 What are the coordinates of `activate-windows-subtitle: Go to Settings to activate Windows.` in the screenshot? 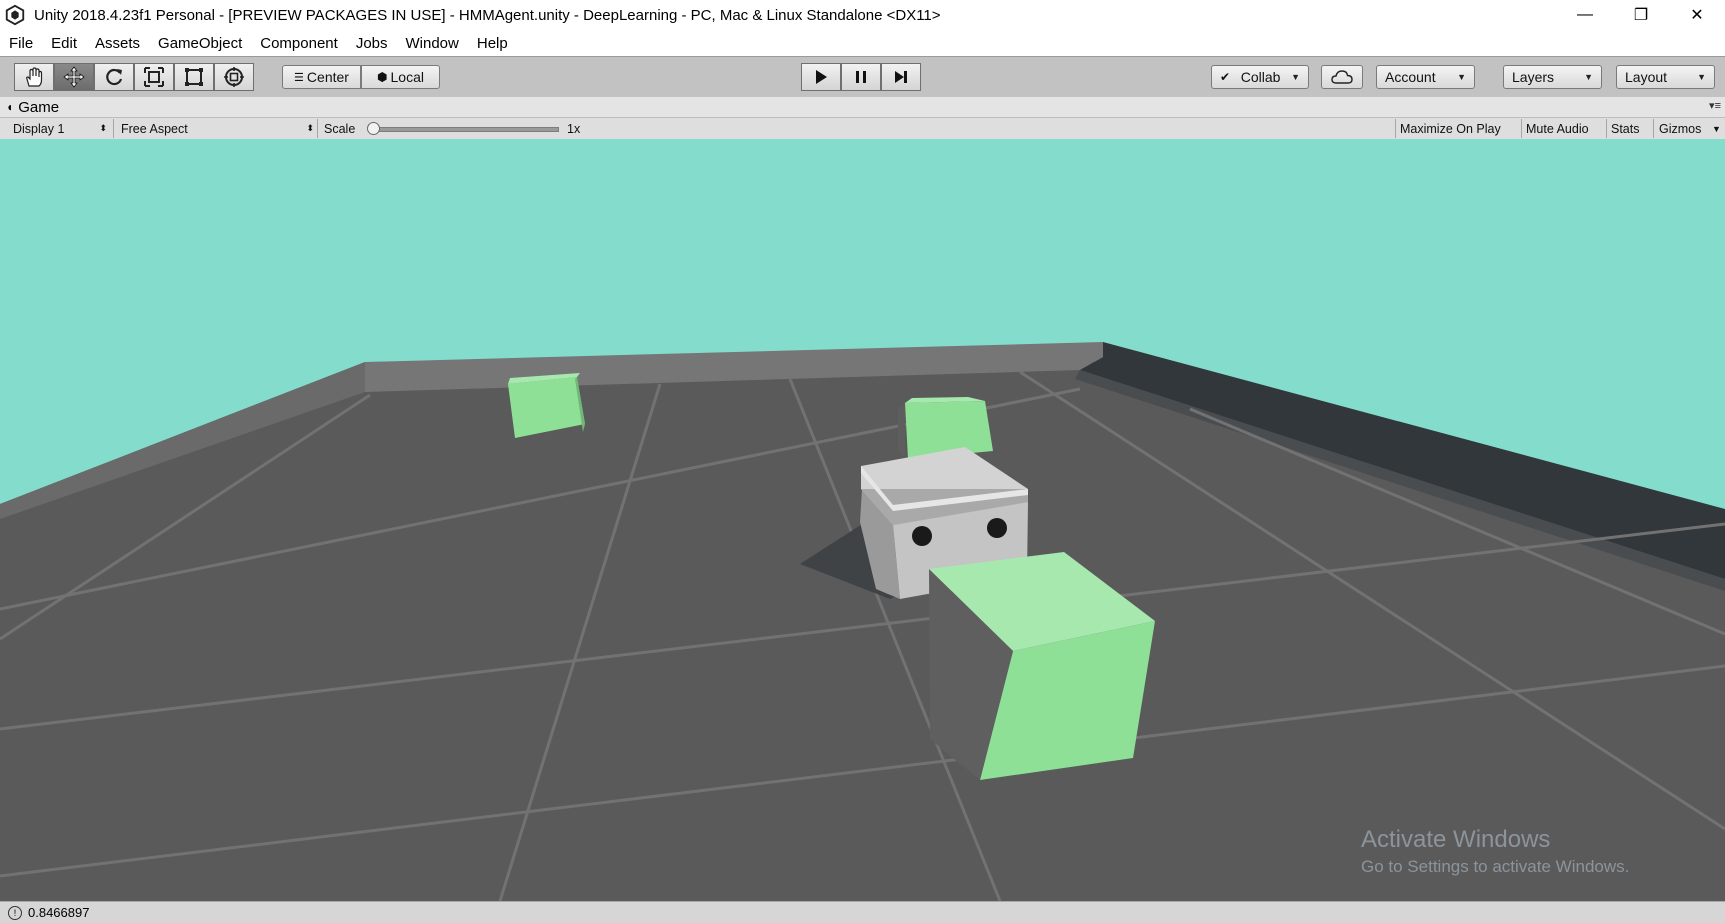 It's located at (1495, 866).